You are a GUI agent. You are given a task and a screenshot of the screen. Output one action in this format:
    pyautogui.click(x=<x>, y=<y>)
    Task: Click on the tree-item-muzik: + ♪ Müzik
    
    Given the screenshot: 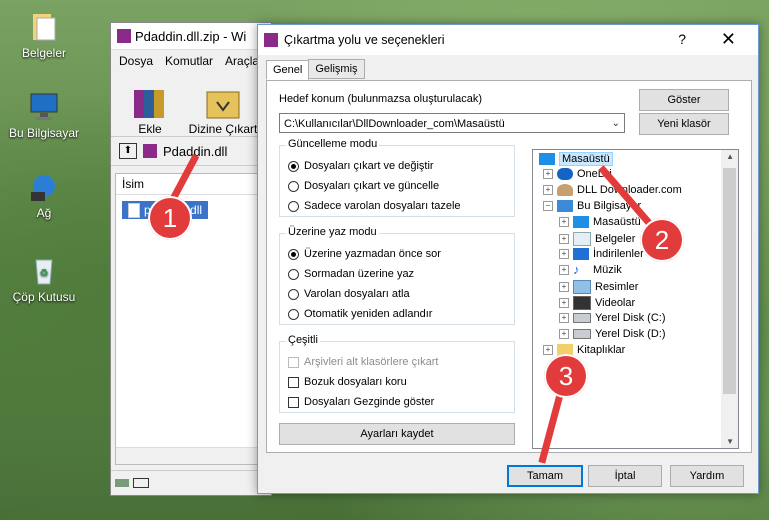 What is the action you would take?
    pyautogui.click(x=590, y=269)
    